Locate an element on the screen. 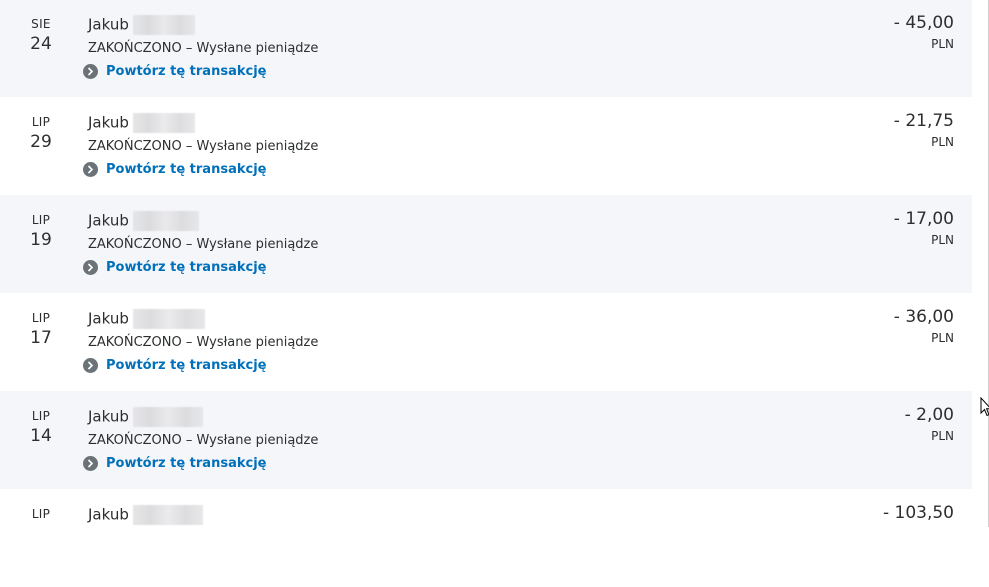  transaction-amount: - 2,00 is located at coordinates (929, 415).